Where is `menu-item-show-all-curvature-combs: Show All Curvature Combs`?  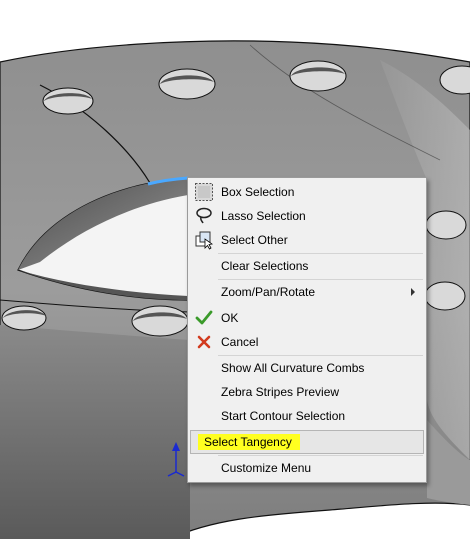 menu-item-show-all-curvature-combs: Show All Curvature Combs is located at coordinates (307, 368).